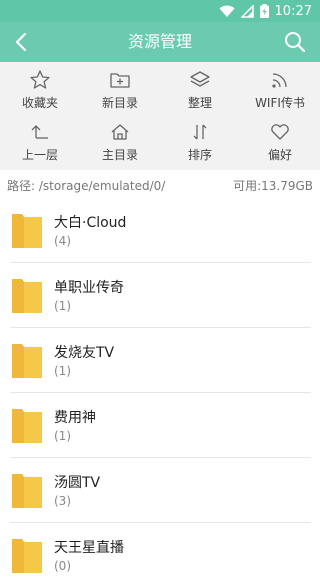 Image resolution: width=320 pixels, height=588 pixels. I want to click on heart-icon, so click(280, 132).